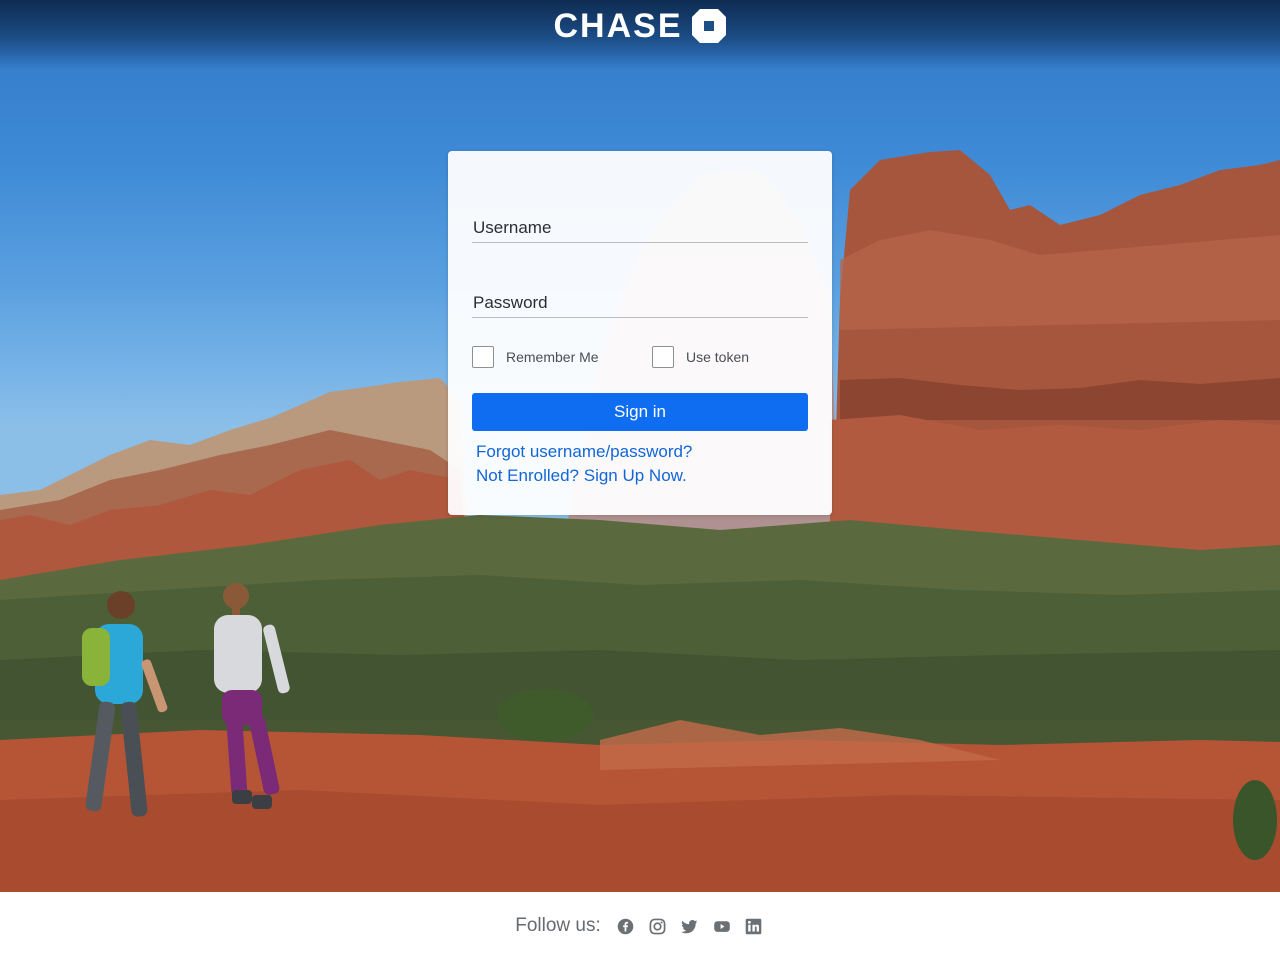  I want to click on linkedin-icon, so click(754, 926).